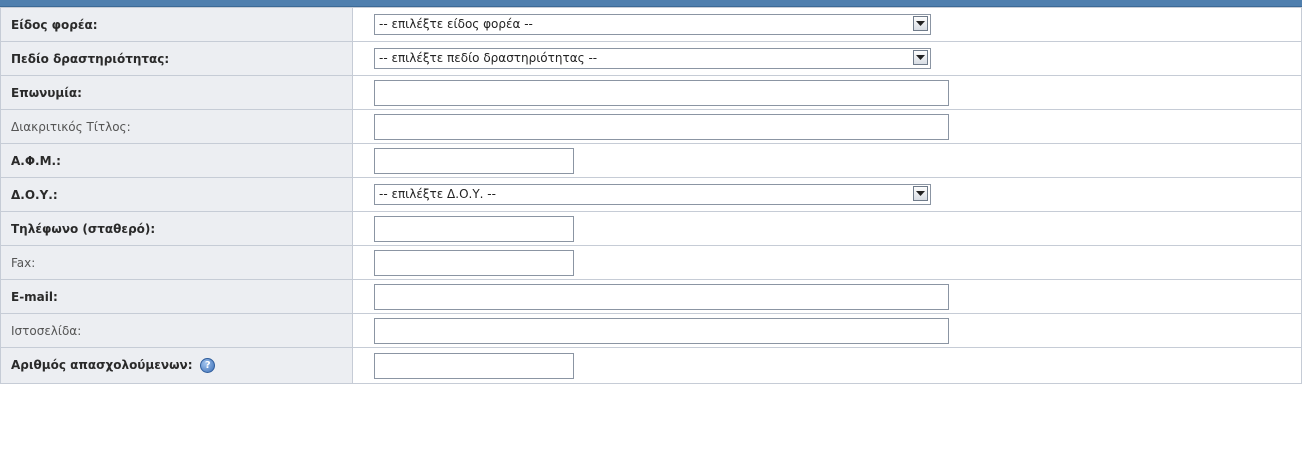  I want to click on tax-id-label: Α.Φ.Μ.:, so click(36, 160).